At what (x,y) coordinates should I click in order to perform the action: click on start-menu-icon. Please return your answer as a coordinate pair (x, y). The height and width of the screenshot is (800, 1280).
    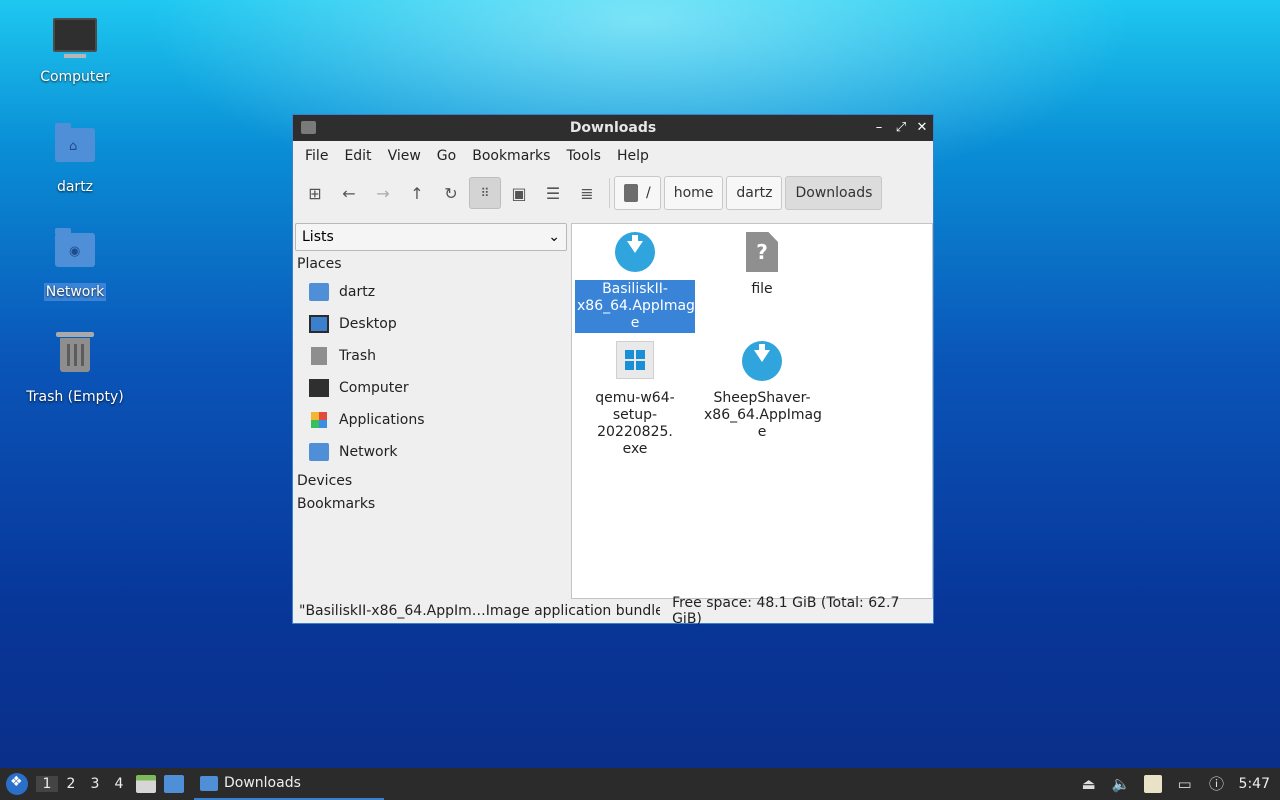
    Looking at the image, I should click on (17, 784).